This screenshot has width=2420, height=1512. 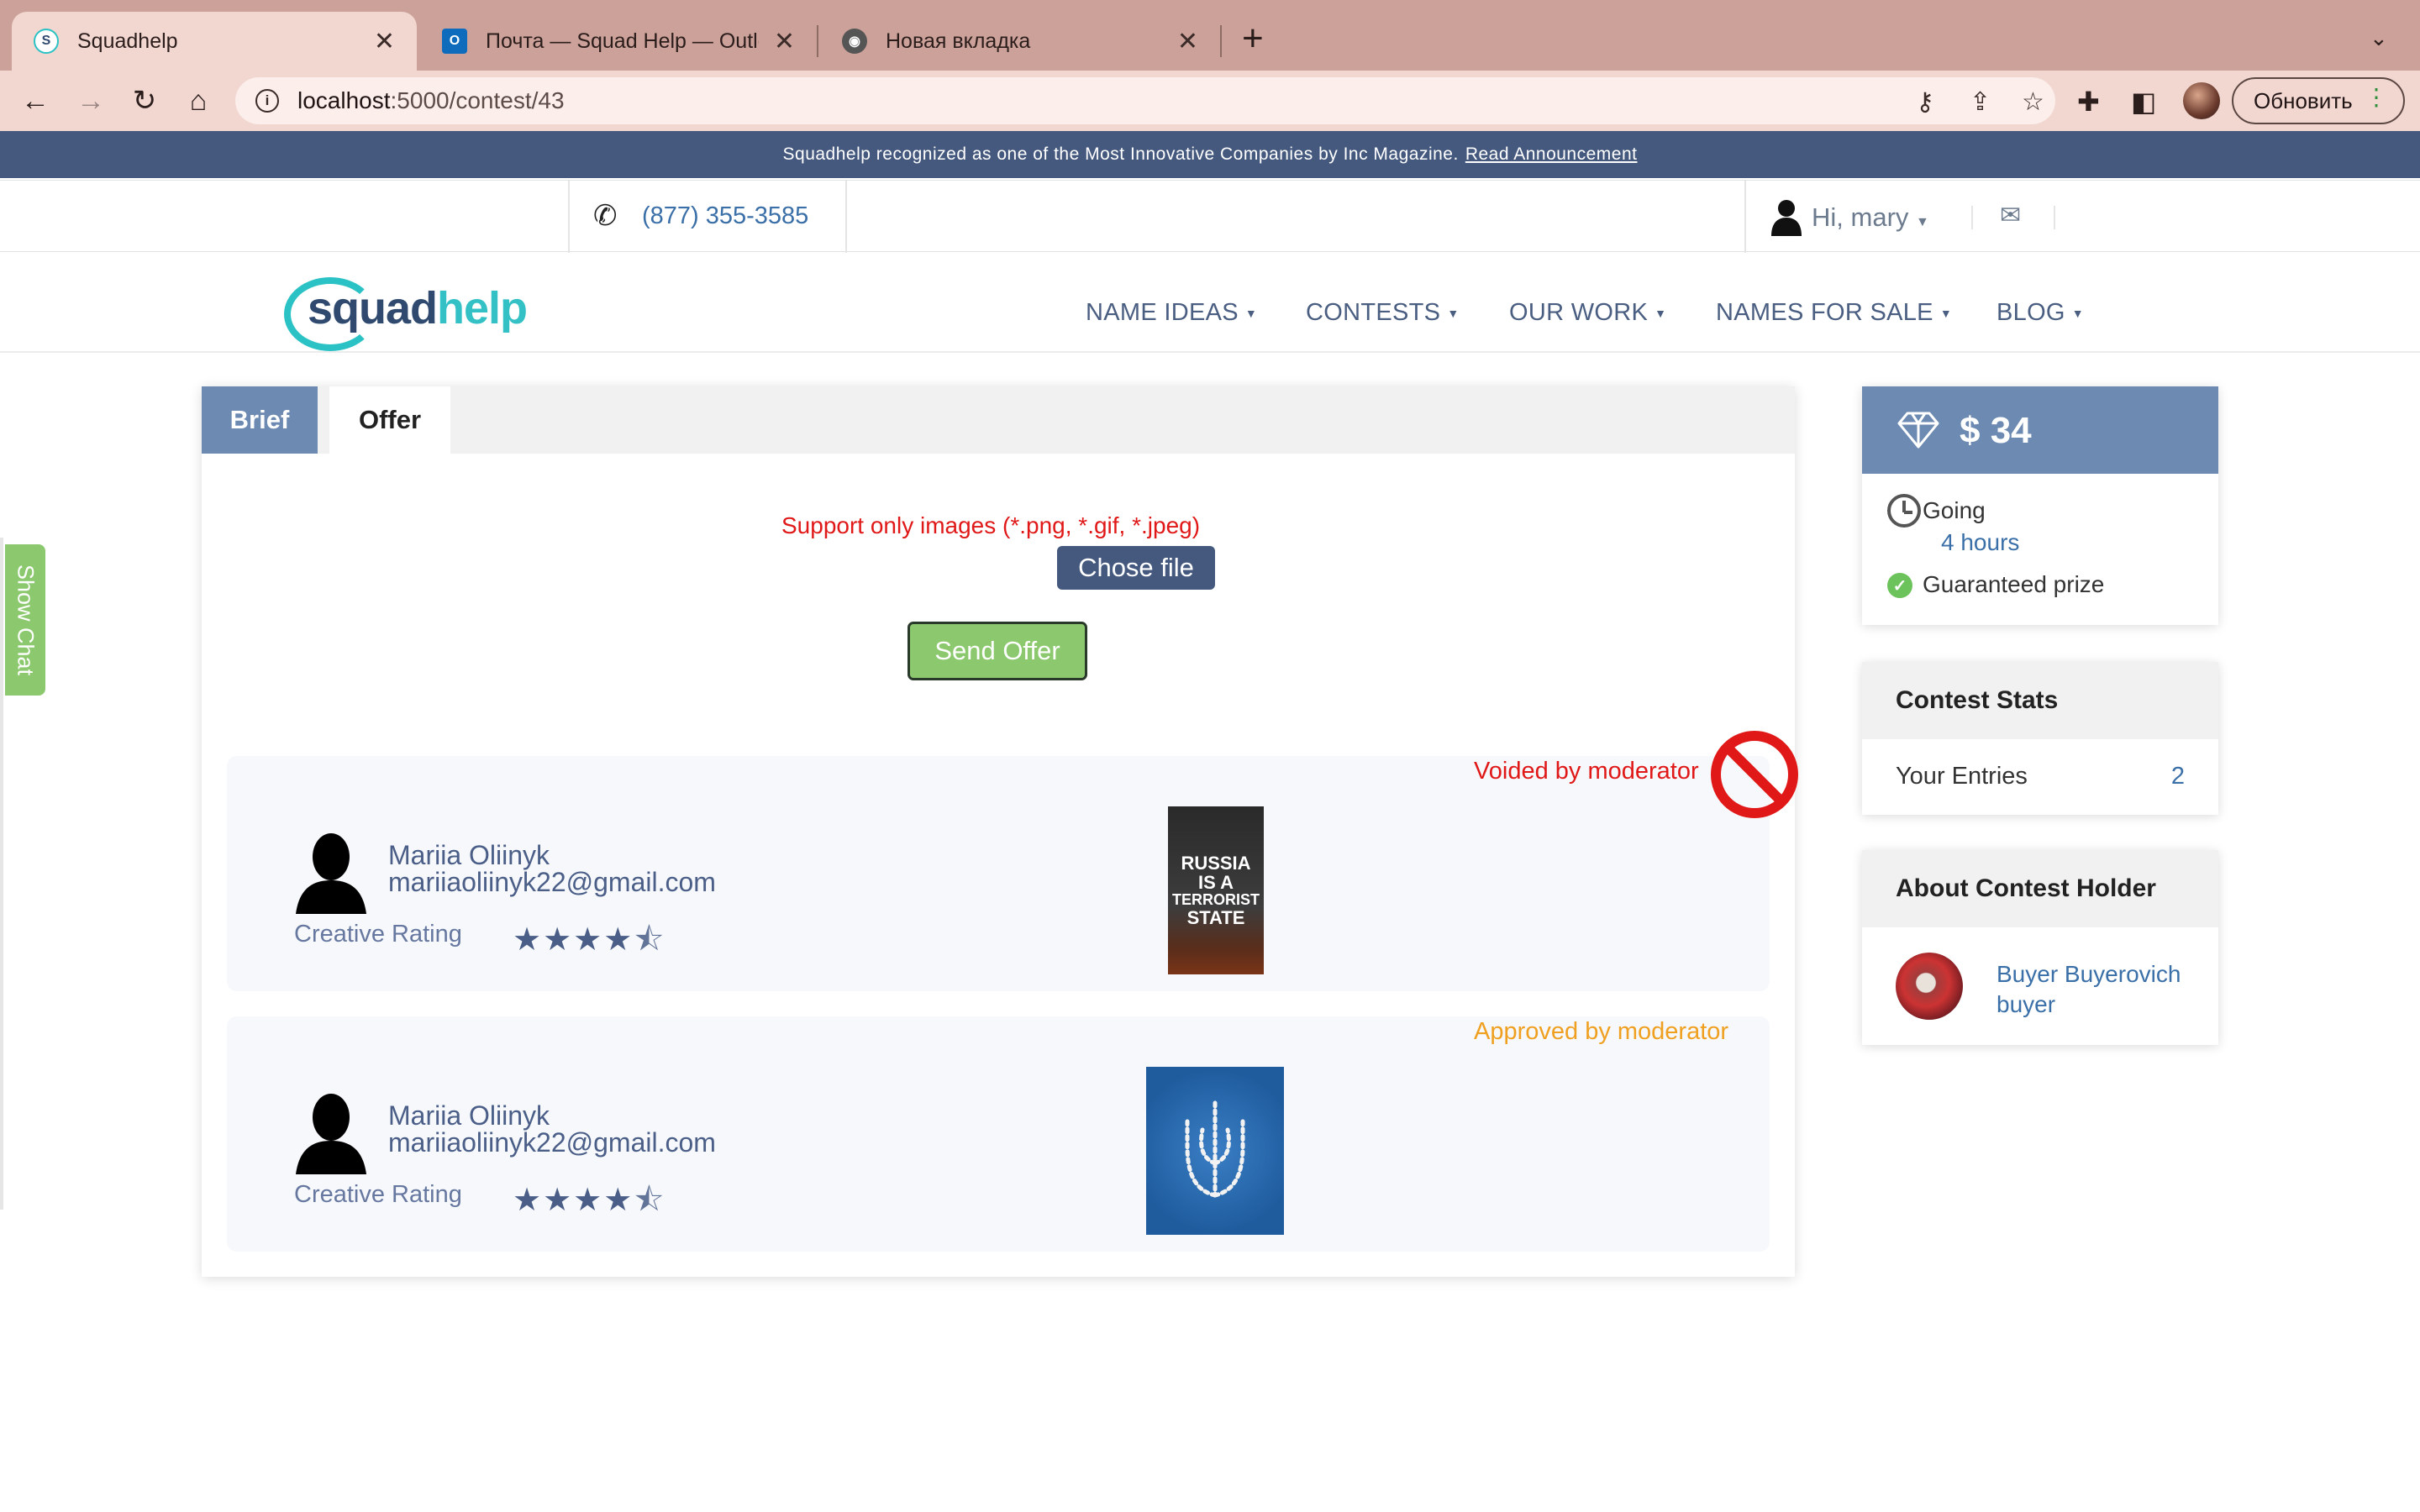 I want to click on extensions-puzzle-icon: ✚, so click(x=2088, y=102).